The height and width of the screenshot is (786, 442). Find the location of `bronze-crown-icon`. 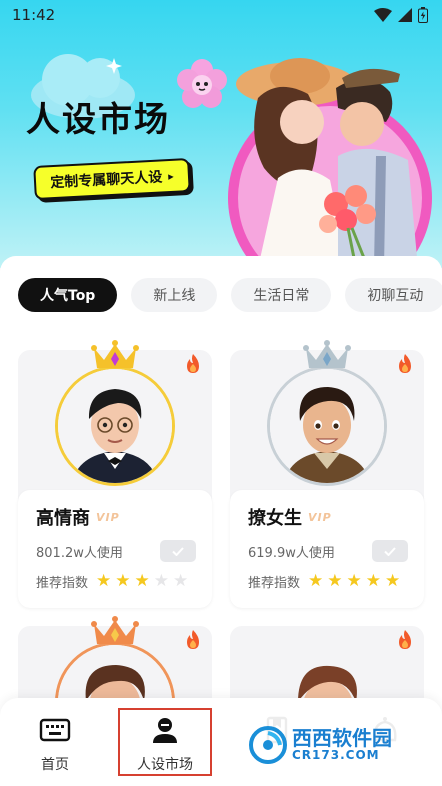

bronze-crown-icon is located at coordinates (115, 630).